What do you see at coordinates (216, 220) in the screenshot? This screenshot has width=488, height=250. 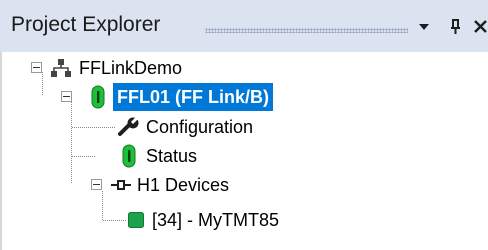 I see `tree-item-label: [34] - MyTMT85` at bounding box center [216, 220].